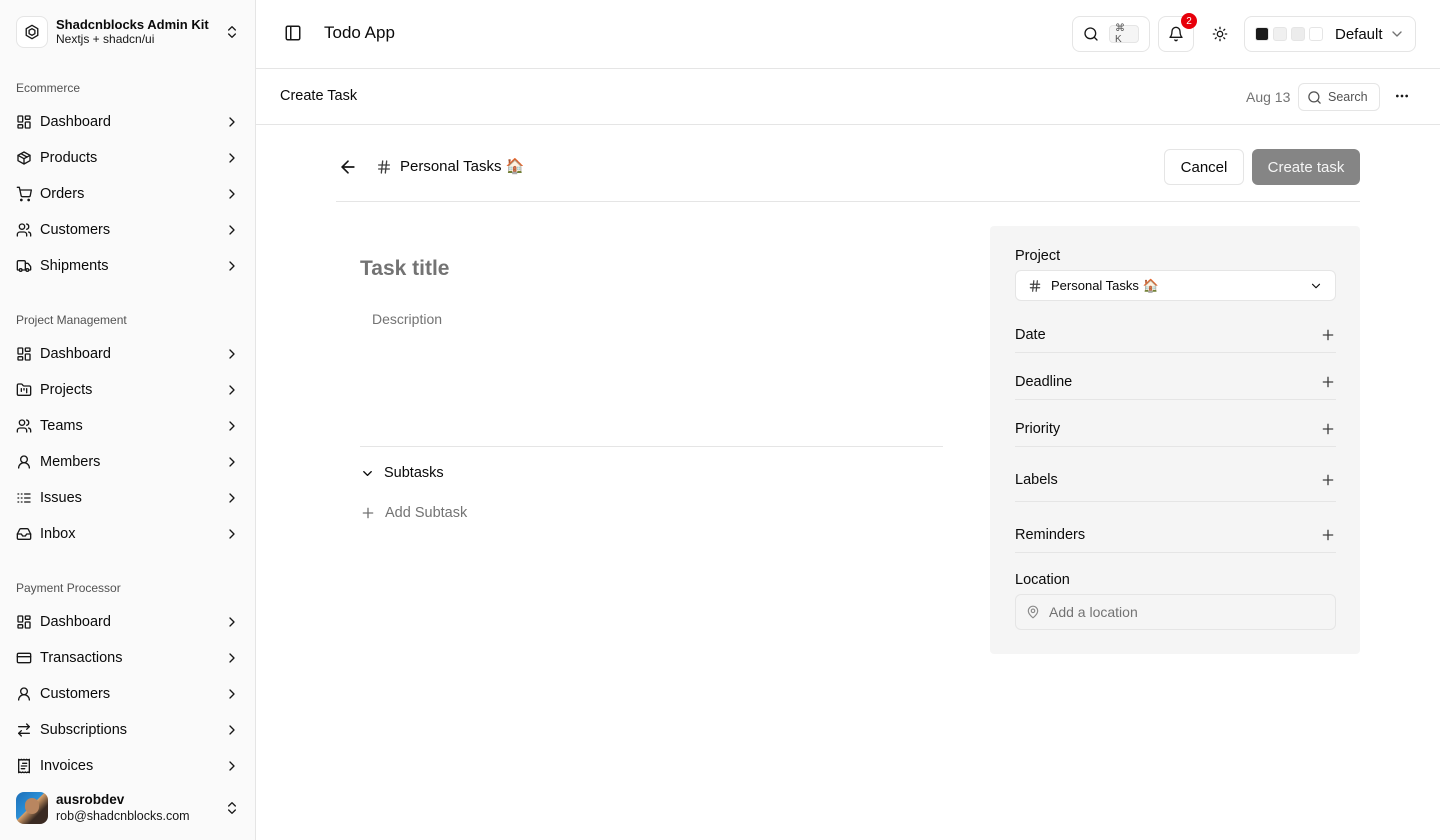 The height and width of the screenshot is (840, 1440). I want to click on notifications-button: 2, so click(1177, 32).